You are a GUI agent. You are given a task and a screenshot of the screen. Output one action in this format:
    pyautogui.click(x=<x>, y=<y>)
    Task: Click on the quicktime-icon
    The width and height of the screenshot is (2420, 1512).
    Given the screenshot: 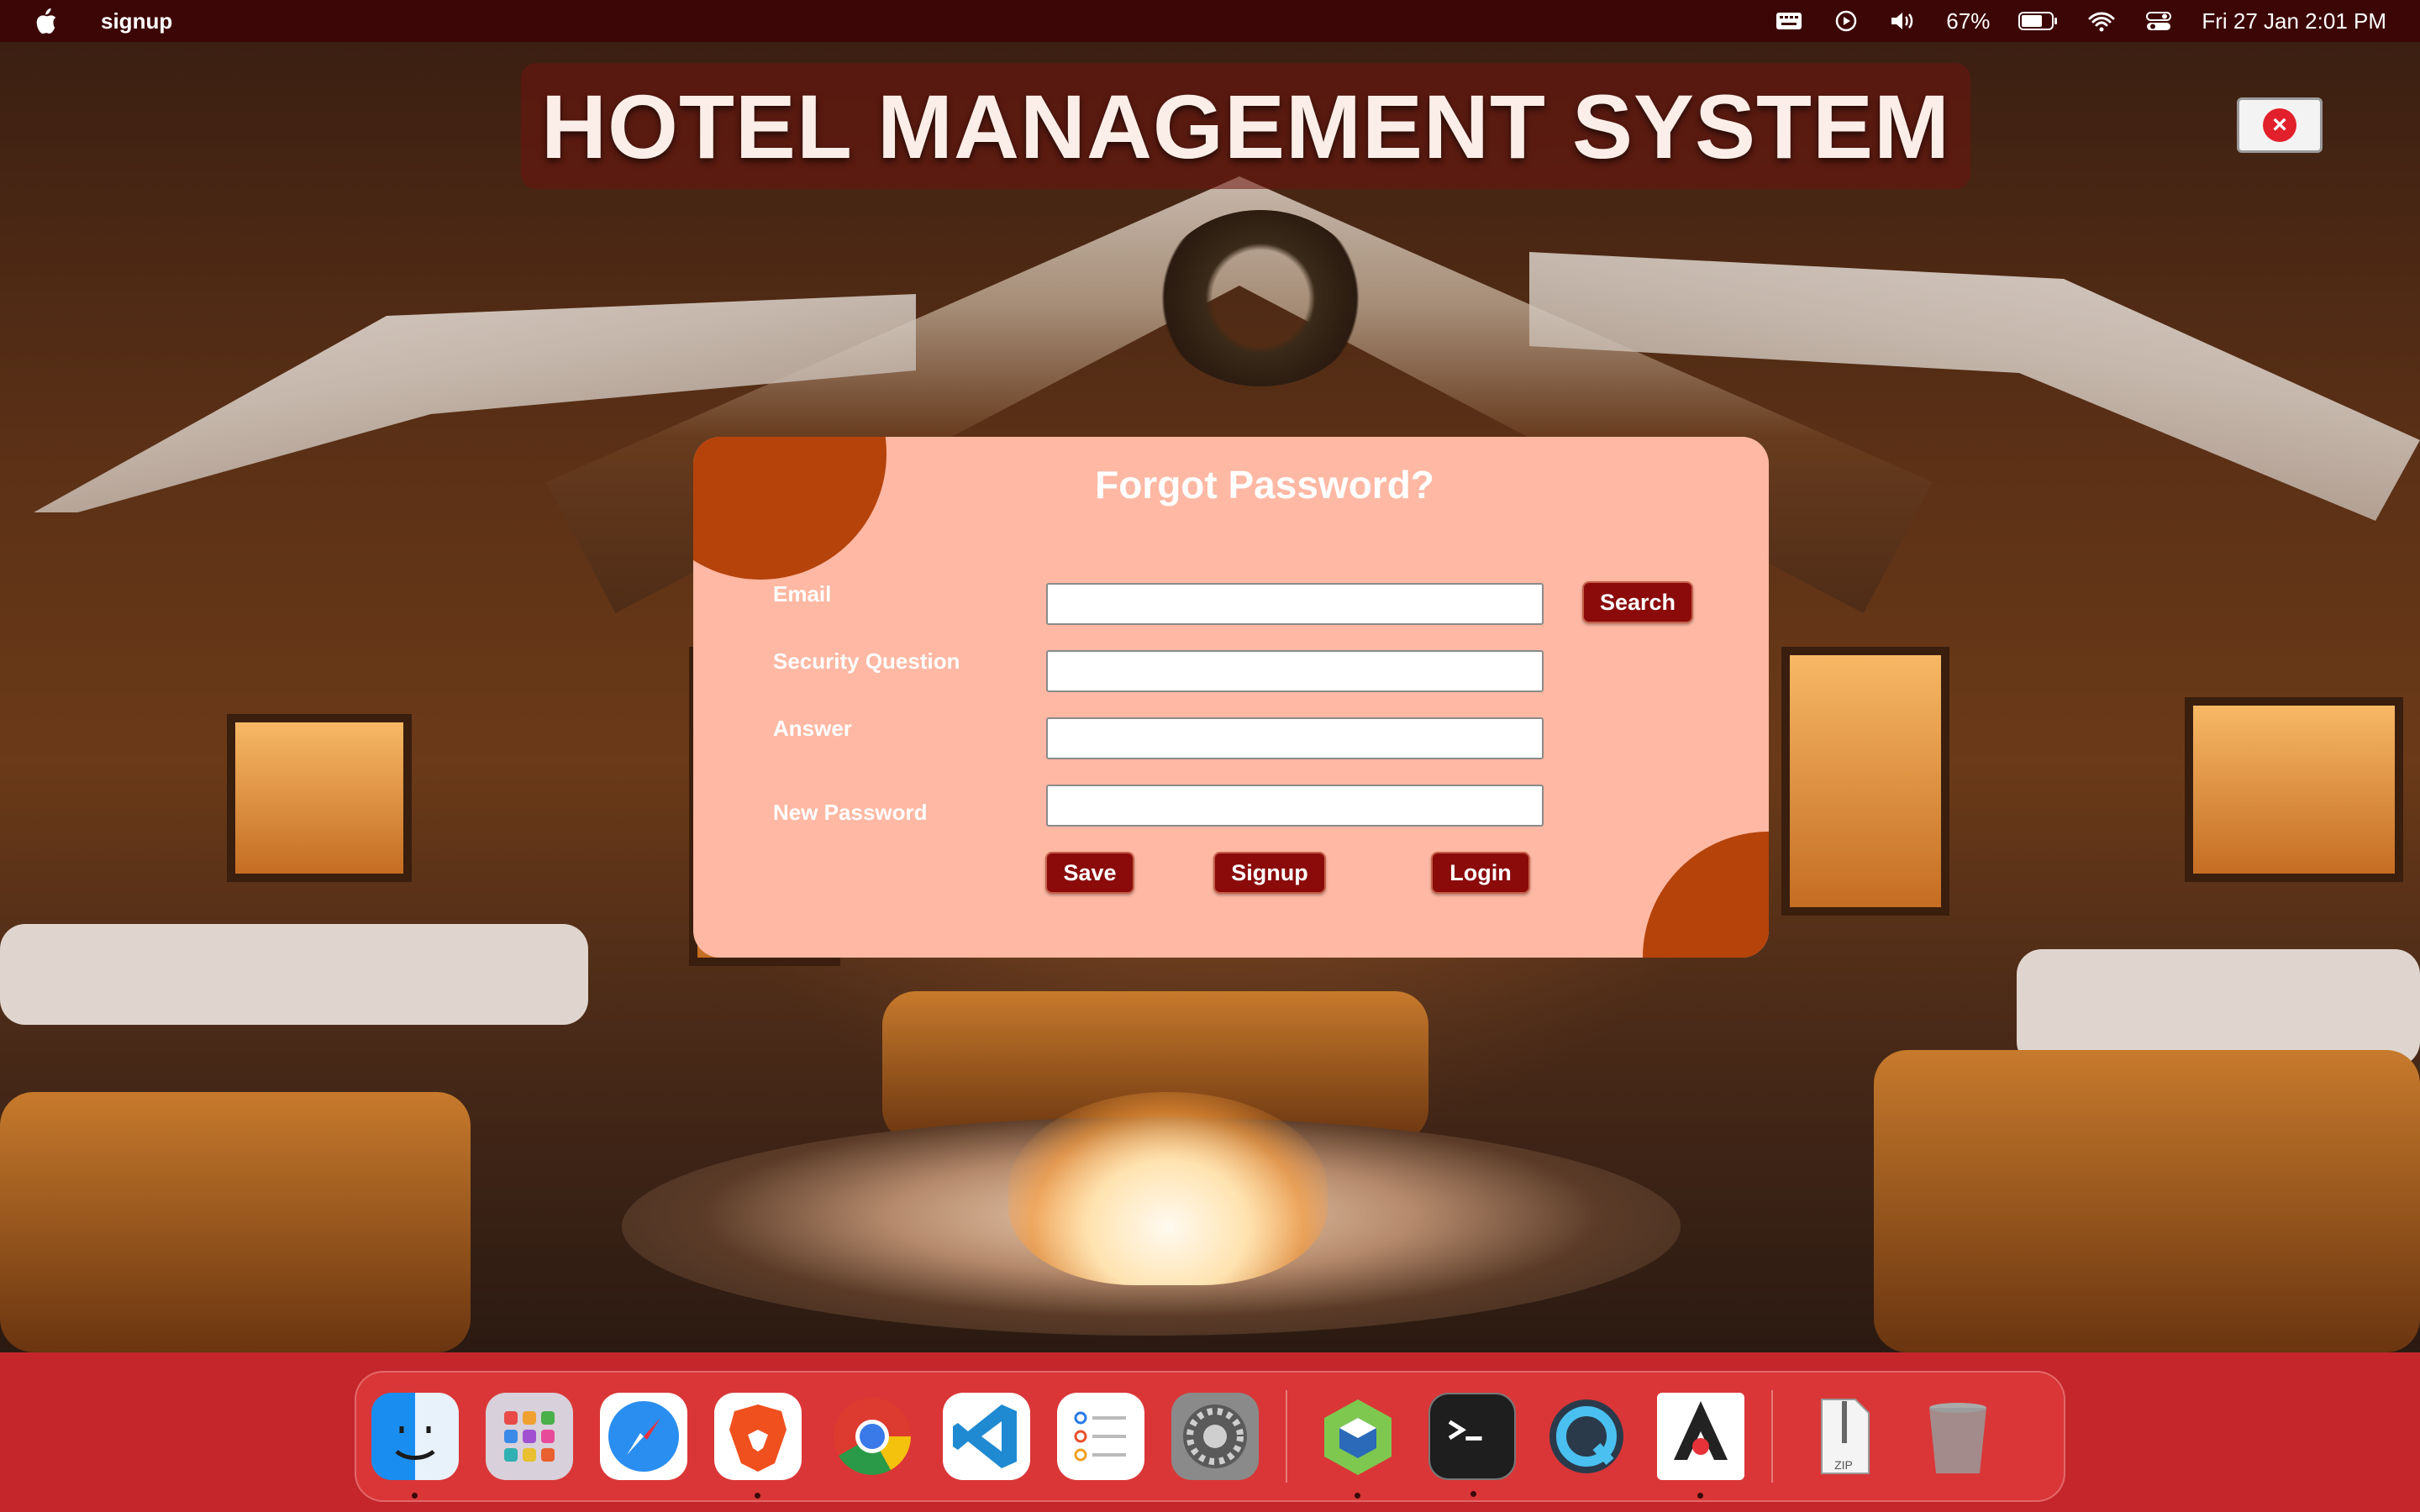 What is the action you would take?
    pyautogui.click(x=1587, y=1436)
    